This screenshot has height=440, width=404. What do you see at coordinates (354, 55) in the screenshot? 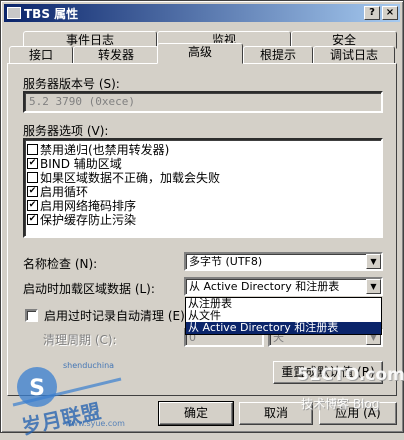
I see `tab-debug-logging: 调试日志` at bounding box center [354, 55].